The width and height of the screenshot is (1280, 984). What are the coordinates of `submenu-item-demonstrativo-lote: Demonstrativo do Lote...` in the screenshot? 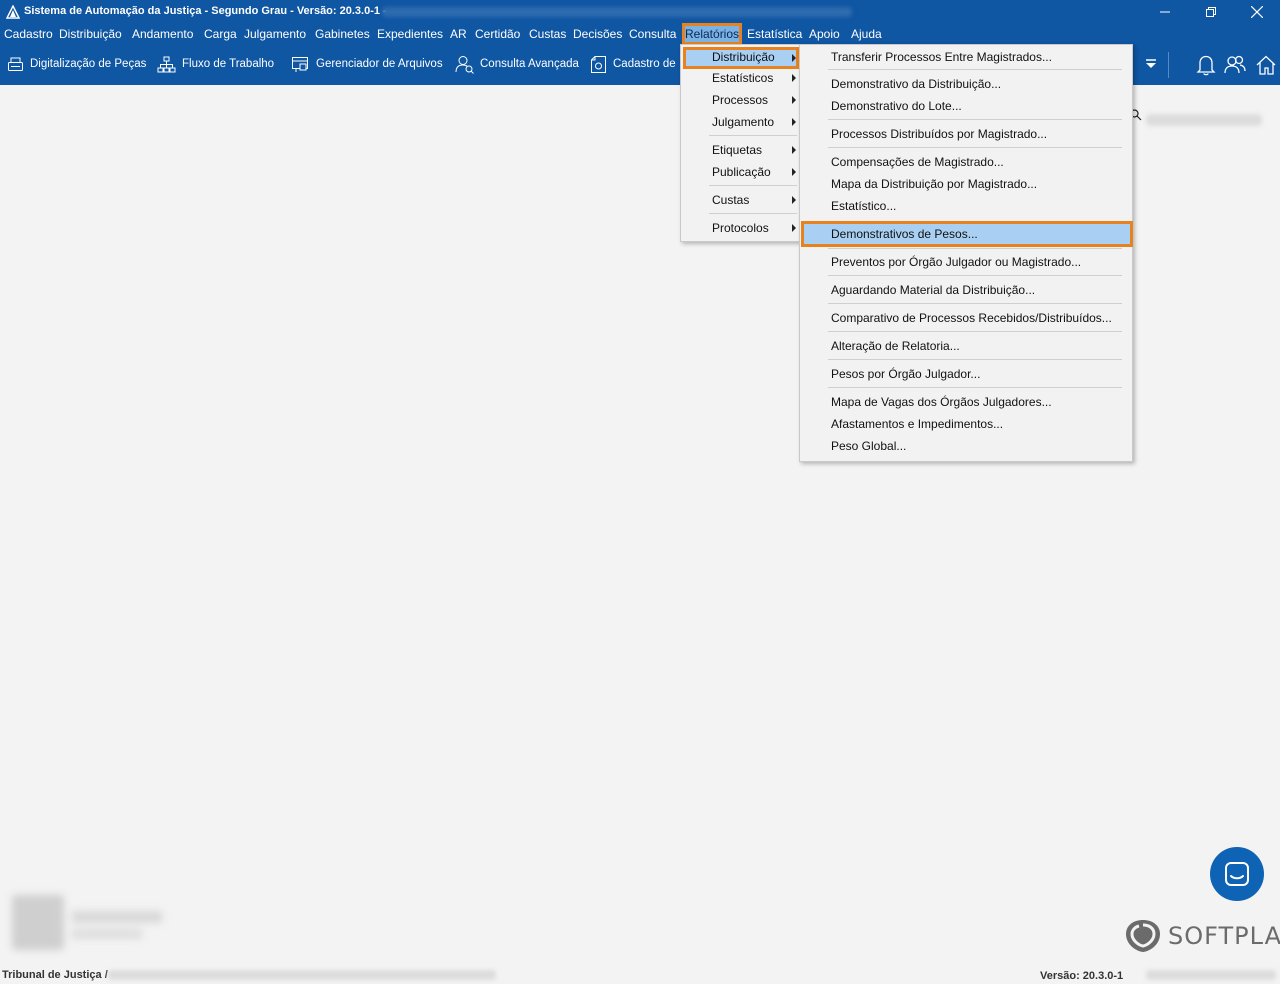 It's located at (896, 106).